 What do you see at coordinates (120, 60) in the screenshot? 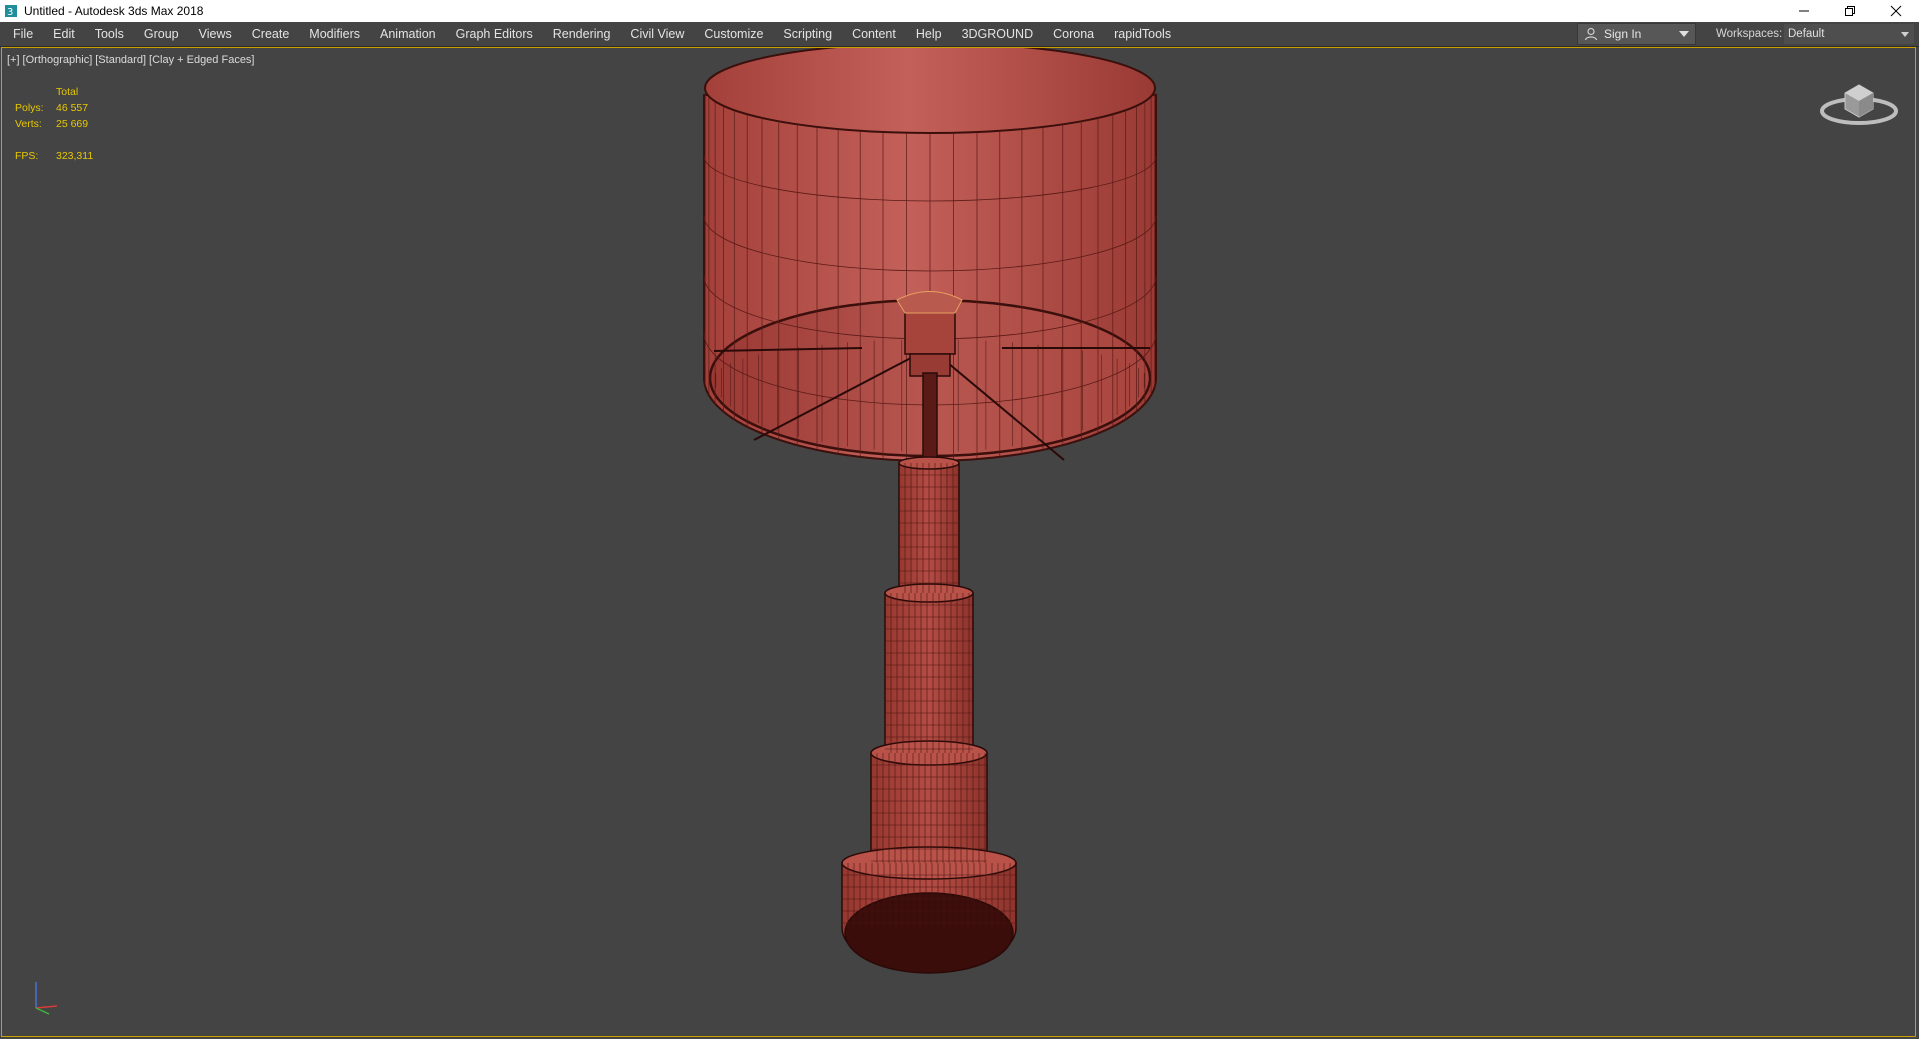
I see `viewport-shading-menu: [Standard]` at bounding box center [120, 60].